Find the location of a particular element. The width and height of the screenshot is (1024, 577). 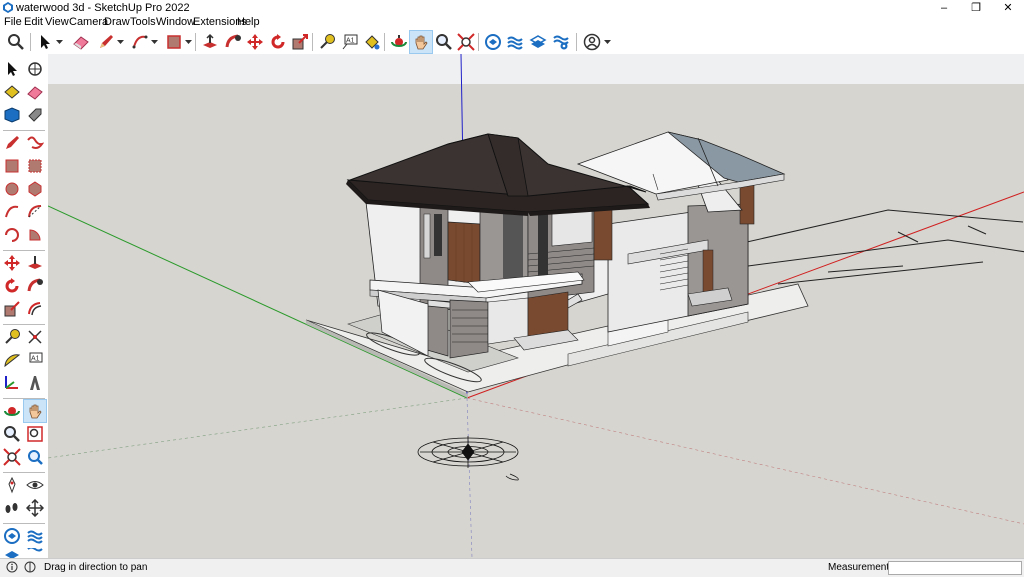

menu-file: File is located at coordinates (13, 22).